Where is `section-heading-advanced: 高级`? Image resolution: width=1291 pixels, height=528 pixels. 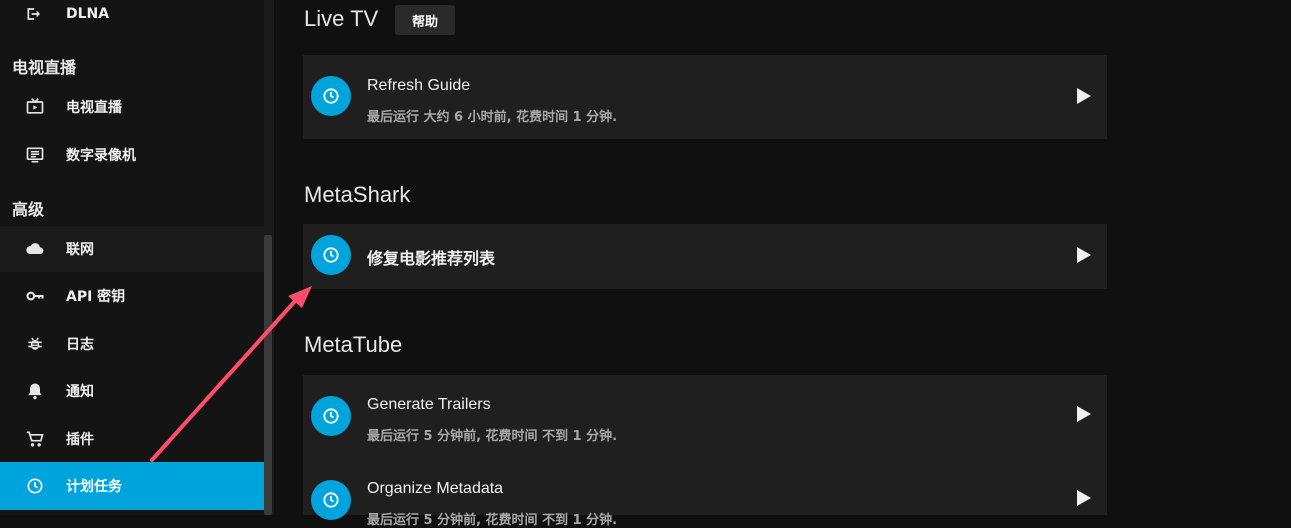 section-heading-advanced: 高级 is located at coordinates (28, 209).